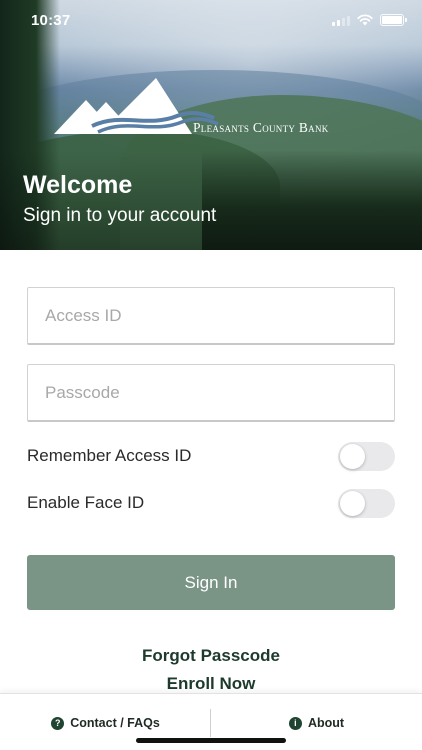  Describe the element at coordinates (366, 456) in the screenshot. I see `remember-access-id-toggle` at that location.